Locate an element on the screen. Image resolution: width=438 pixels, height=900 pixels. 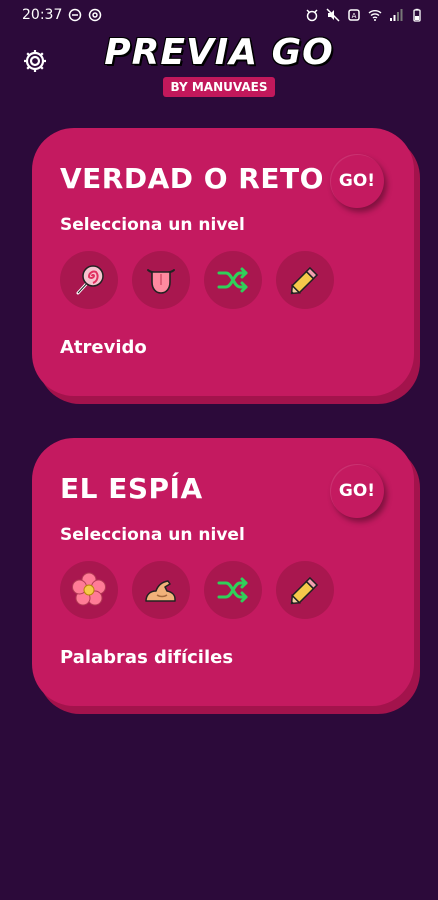
data-saver-icon: A is located at coordinates (354, 15).